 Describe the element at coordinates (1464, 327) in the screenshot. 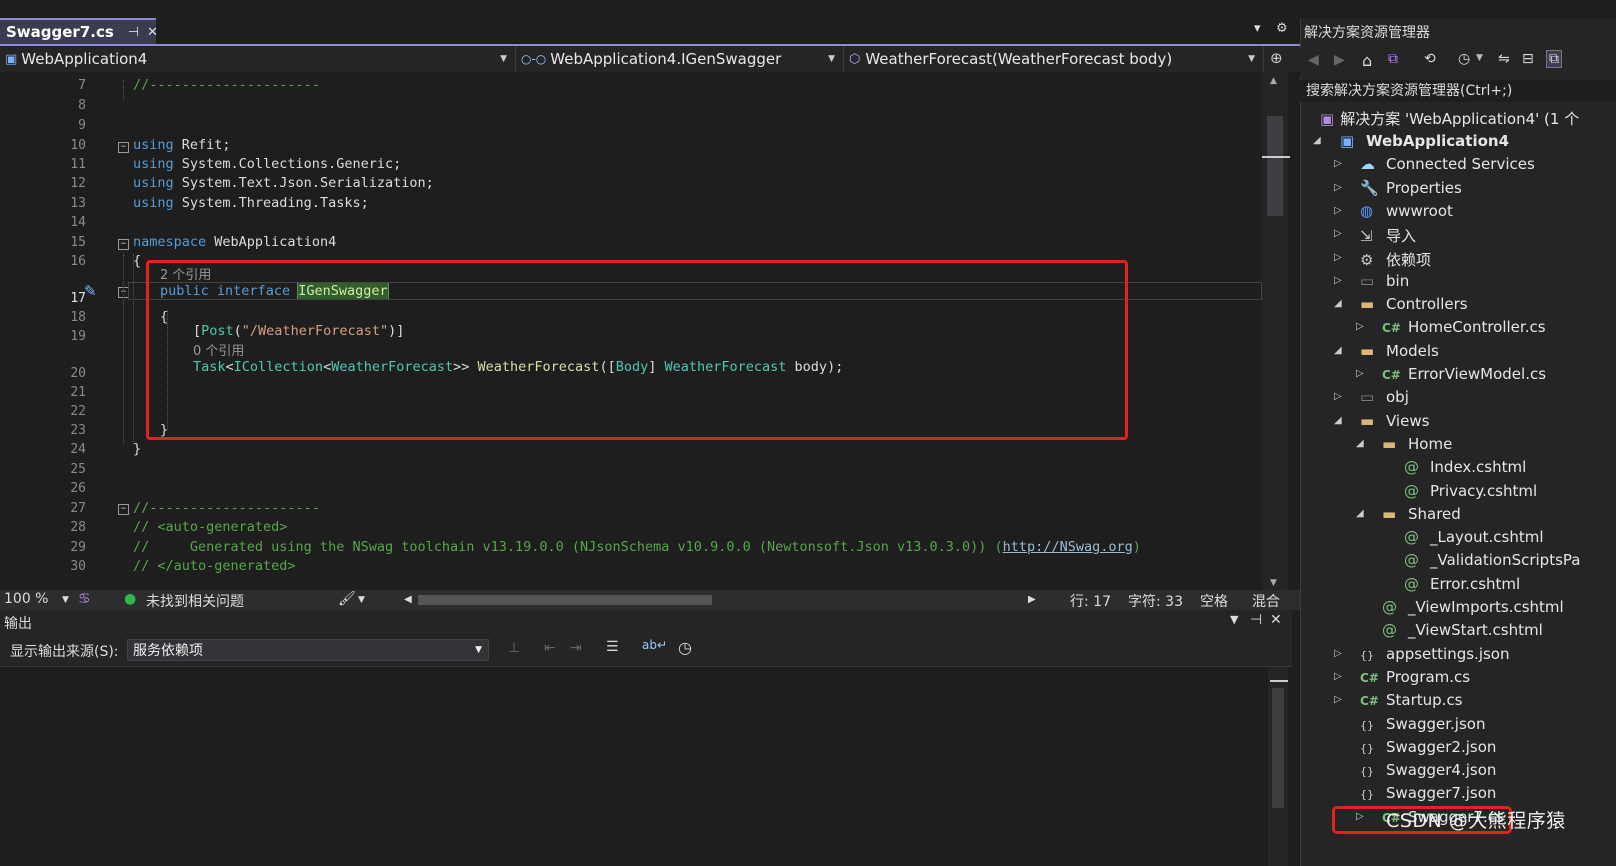

I see `tree-item: C# HomeController.cs` at that location.